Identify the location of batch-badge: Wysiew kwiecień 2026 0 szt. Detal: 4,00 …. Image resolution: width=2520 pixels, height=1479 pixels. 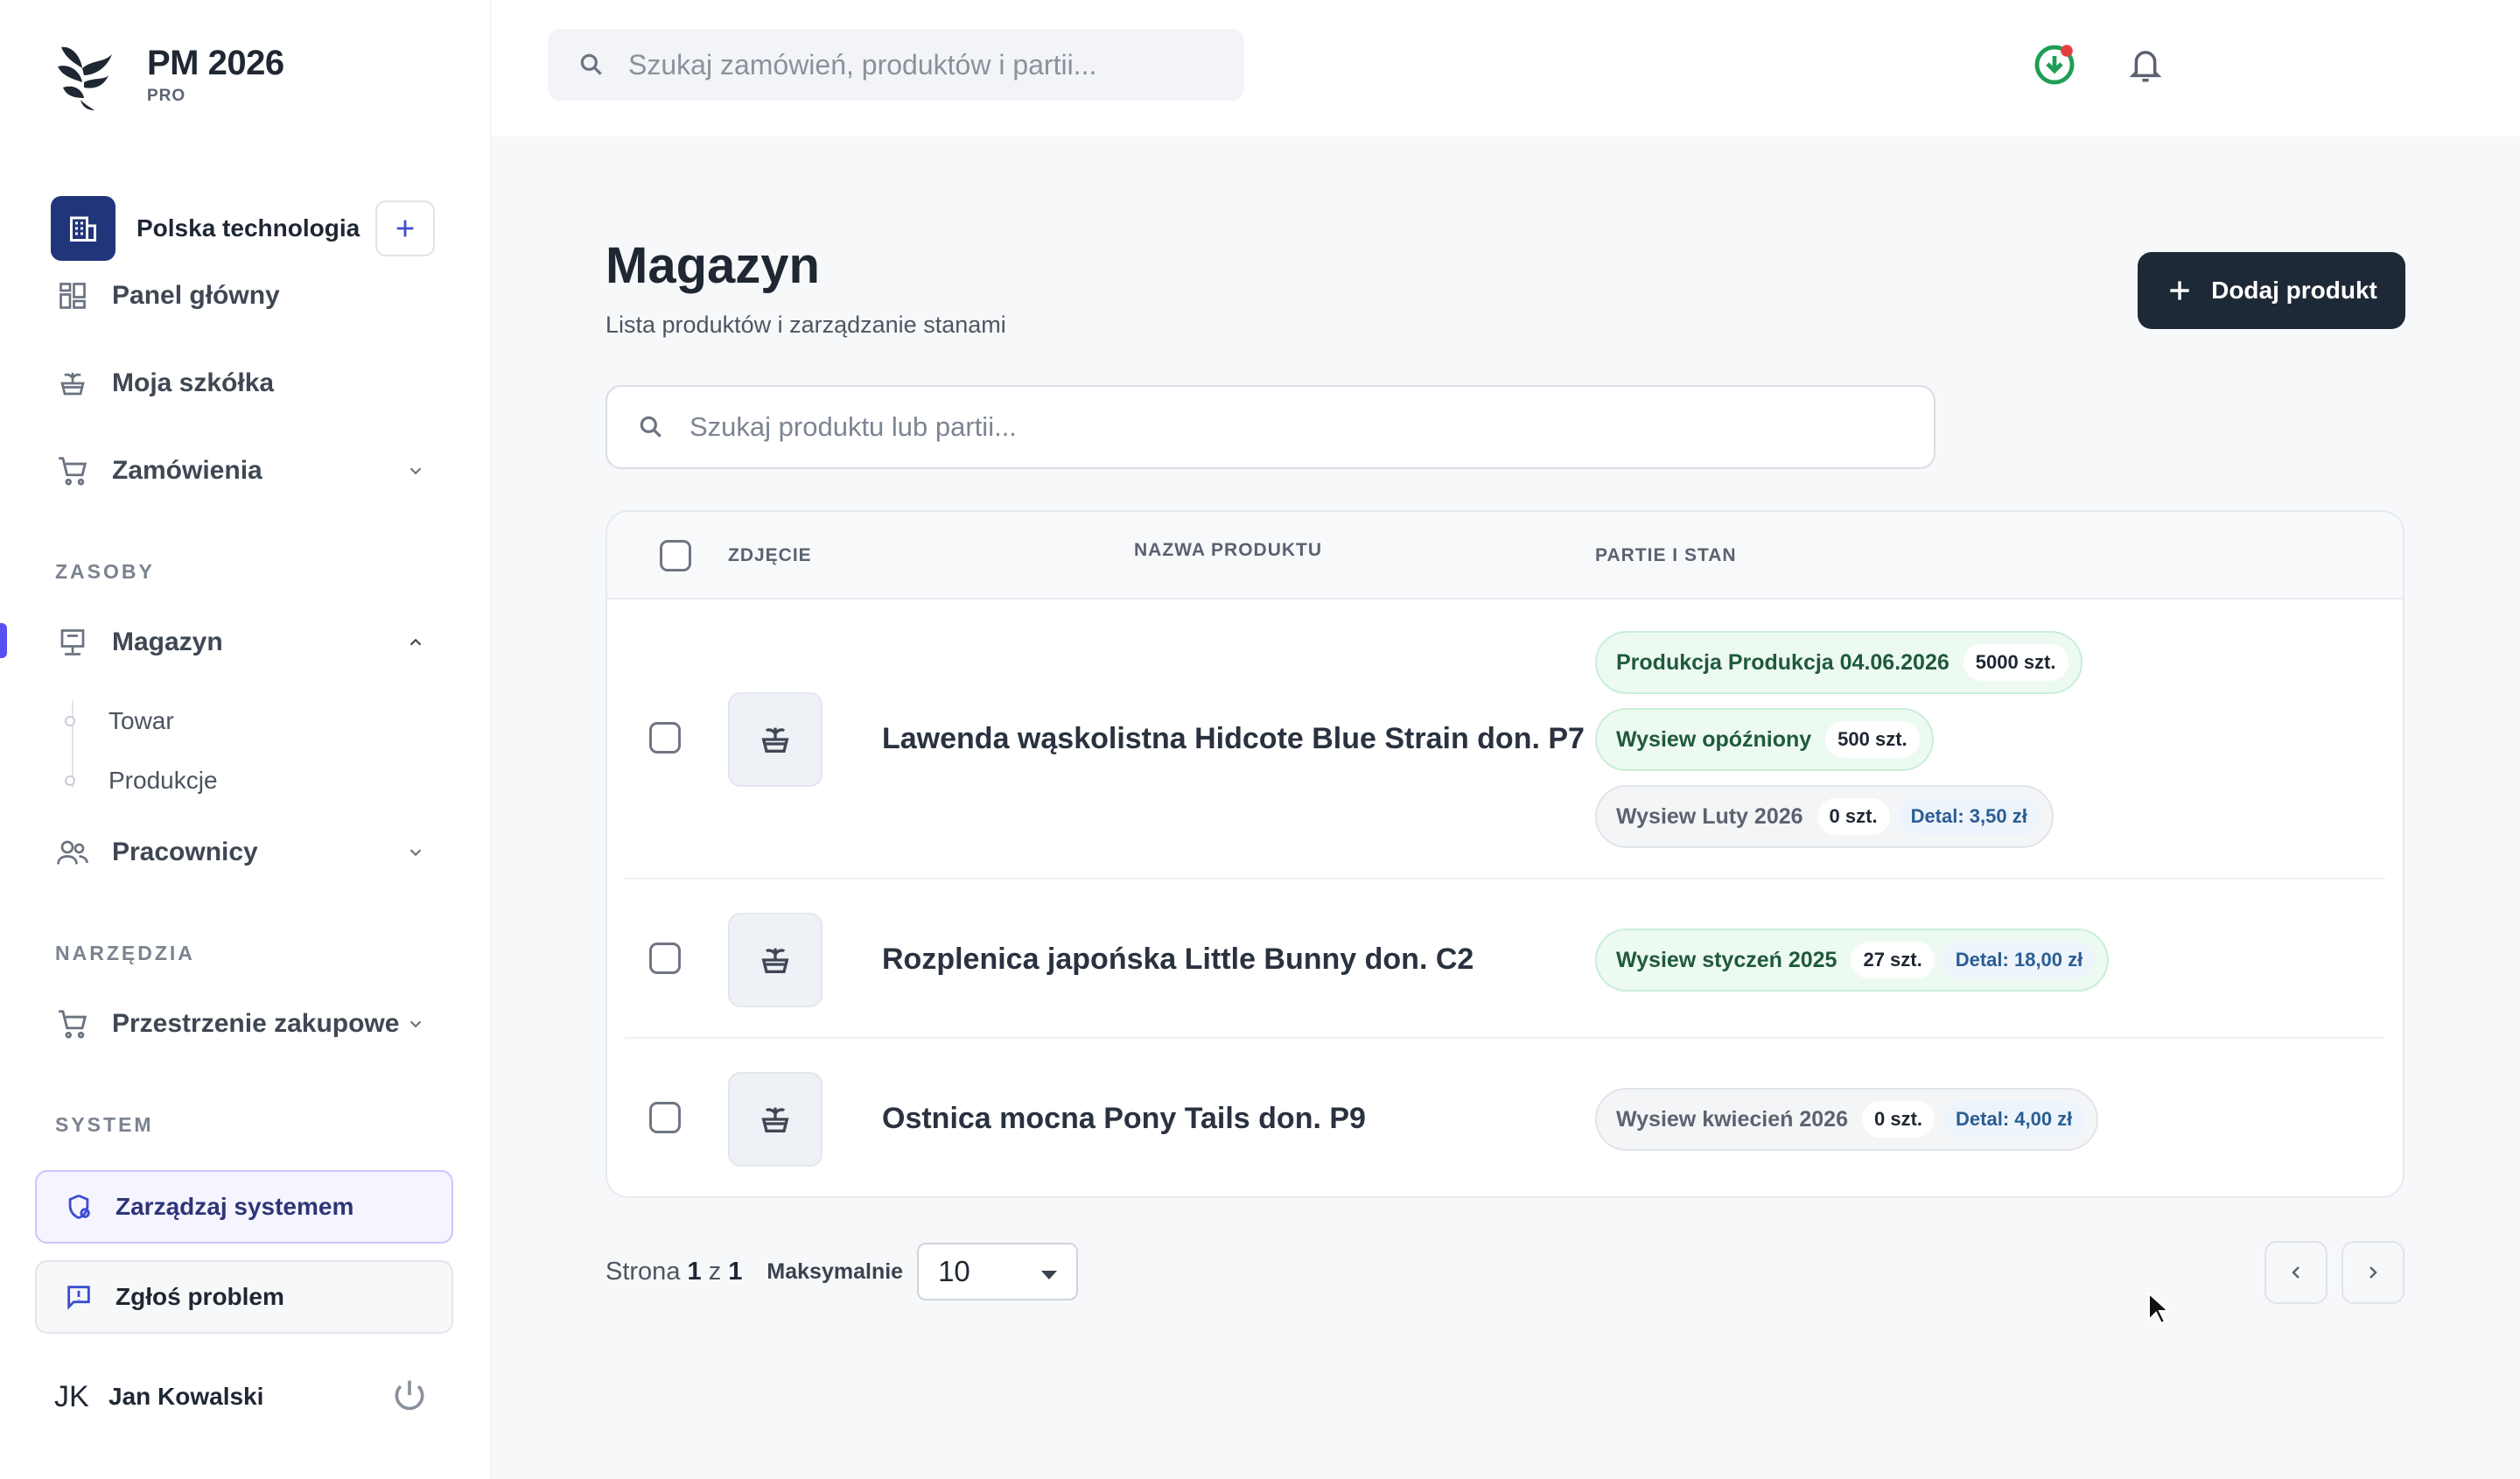
(1847, 1120).